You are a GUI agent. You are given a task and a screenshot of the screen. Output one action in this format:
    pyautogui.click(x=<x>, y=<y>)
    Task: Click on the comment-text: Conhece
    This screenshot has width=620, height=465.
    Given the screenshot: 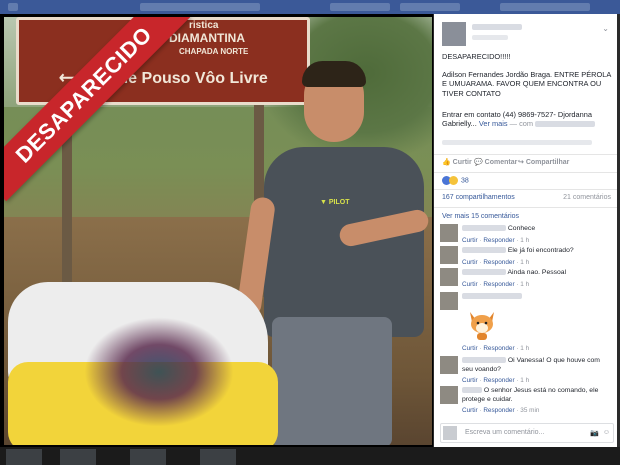 What is the action you would take?
    pyautogui.click(x=537, y=229)
    